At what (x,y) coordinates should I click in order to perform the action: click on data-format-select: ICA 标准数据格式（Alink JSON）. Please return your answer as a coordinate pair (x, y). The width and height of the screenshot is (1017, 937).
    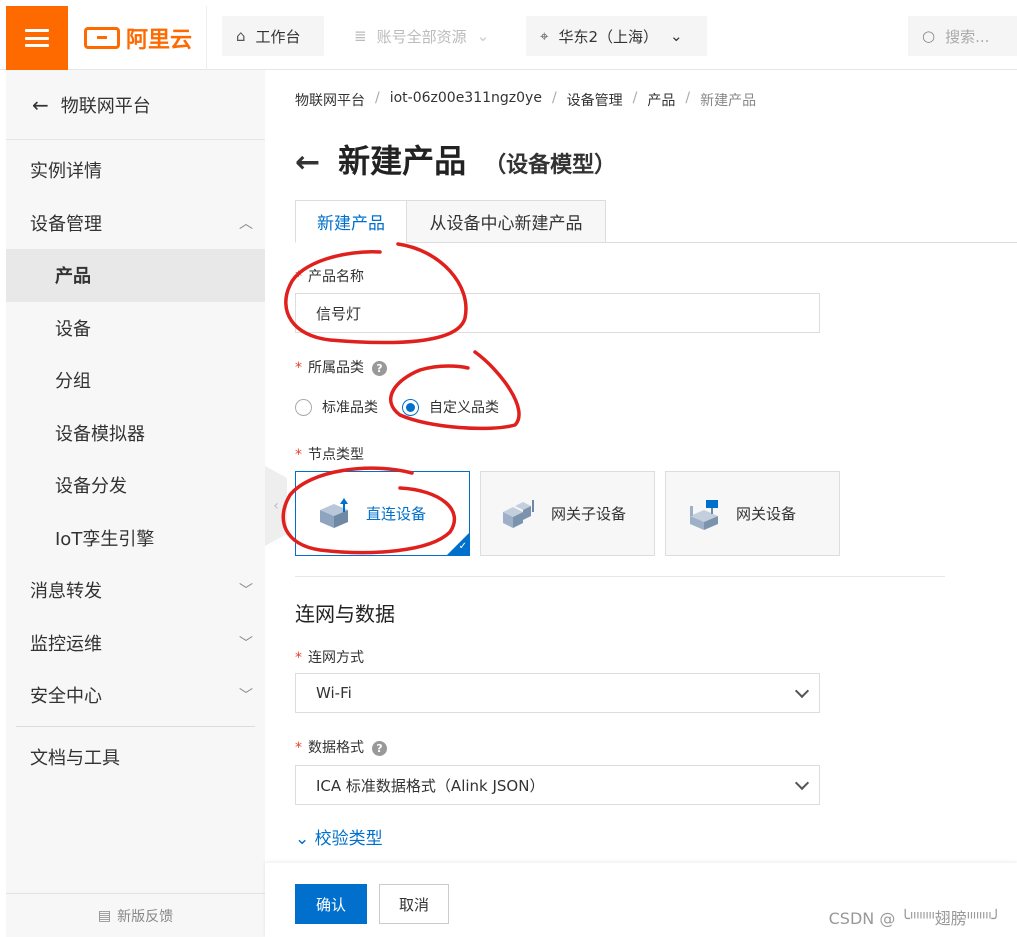
    Looking at the image, I should click on (557, 785).